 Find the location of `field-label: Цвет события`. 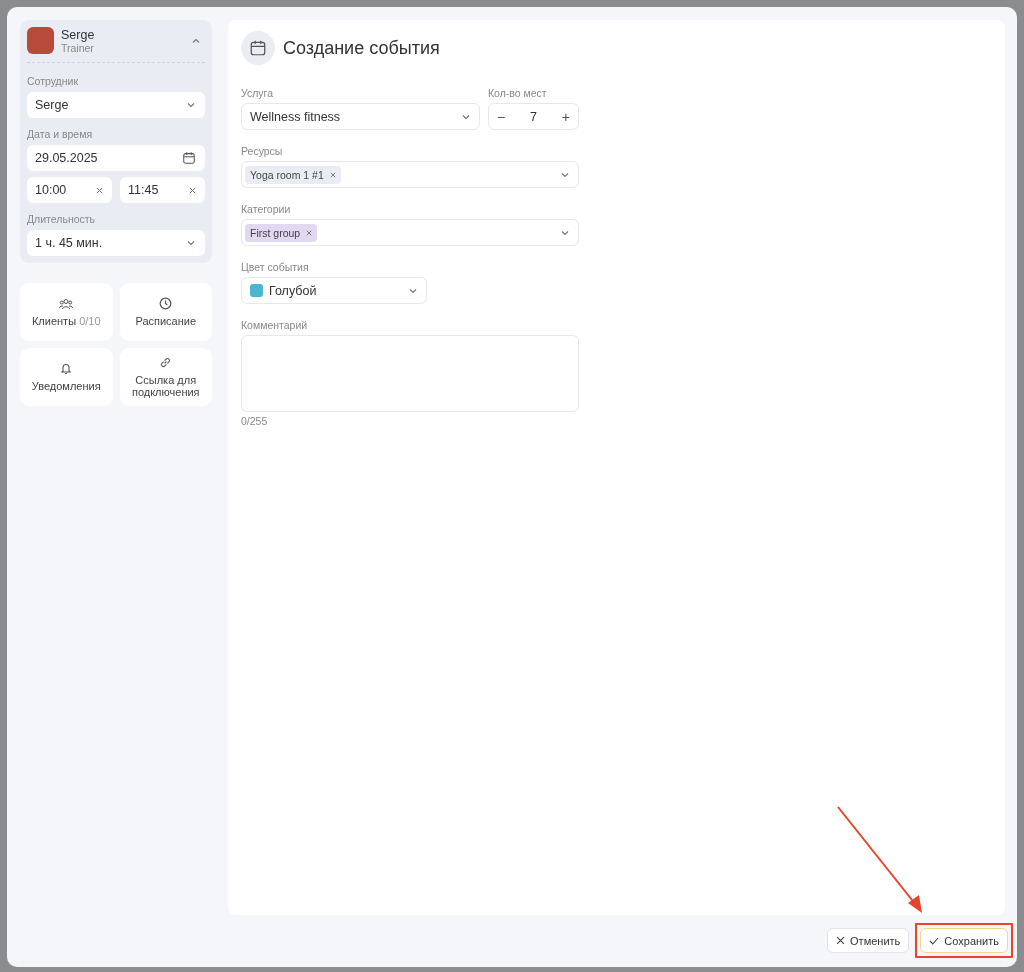

field-label: Цвет события is located at coordinates (275, 267).